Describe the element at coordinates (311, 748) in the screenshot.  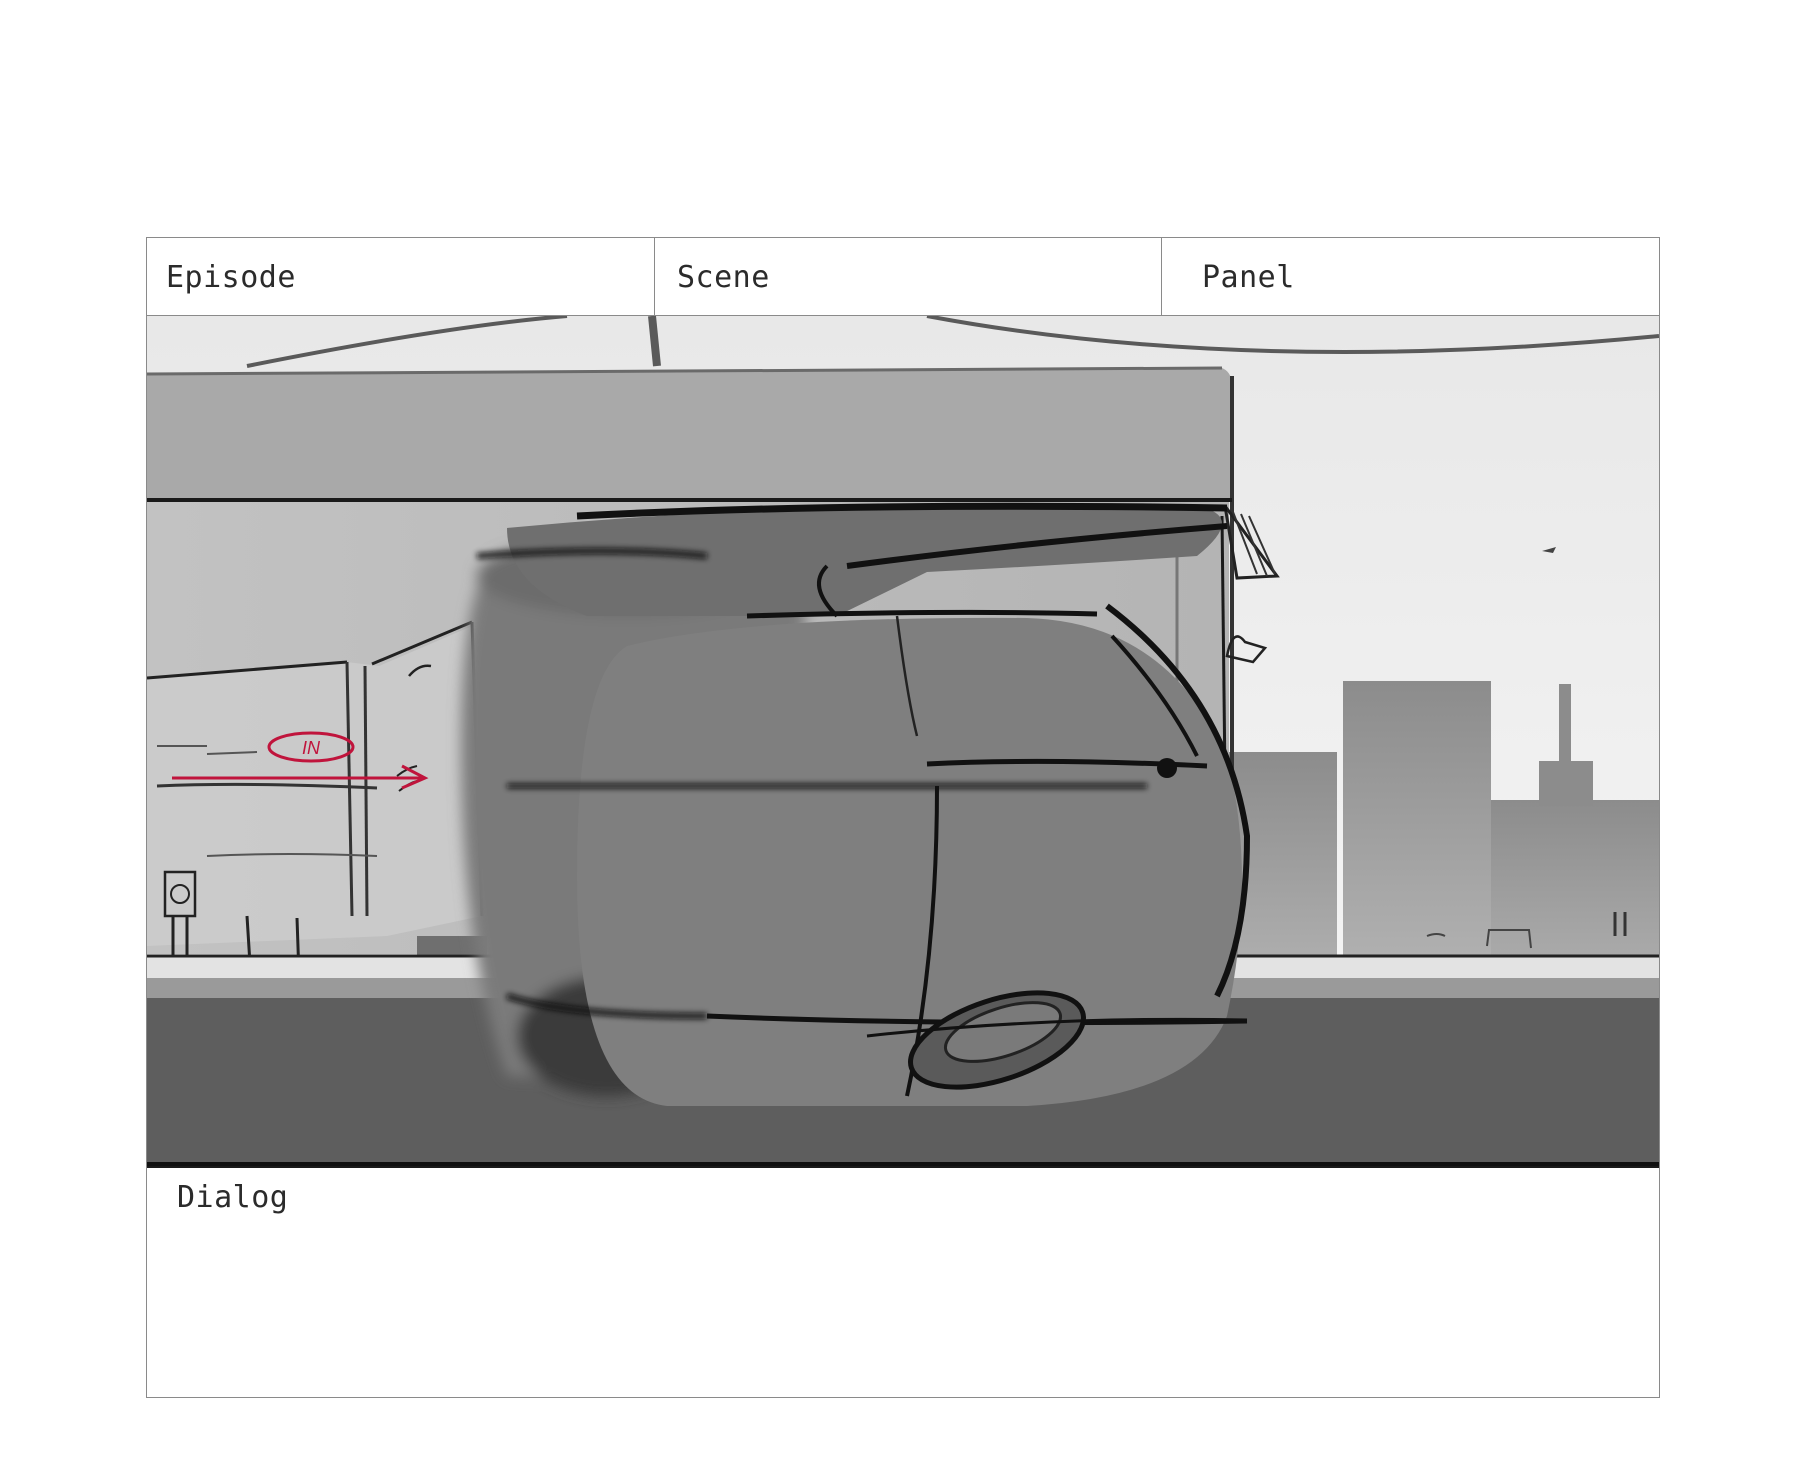
I see `in-annotation-text: IN` at that location.